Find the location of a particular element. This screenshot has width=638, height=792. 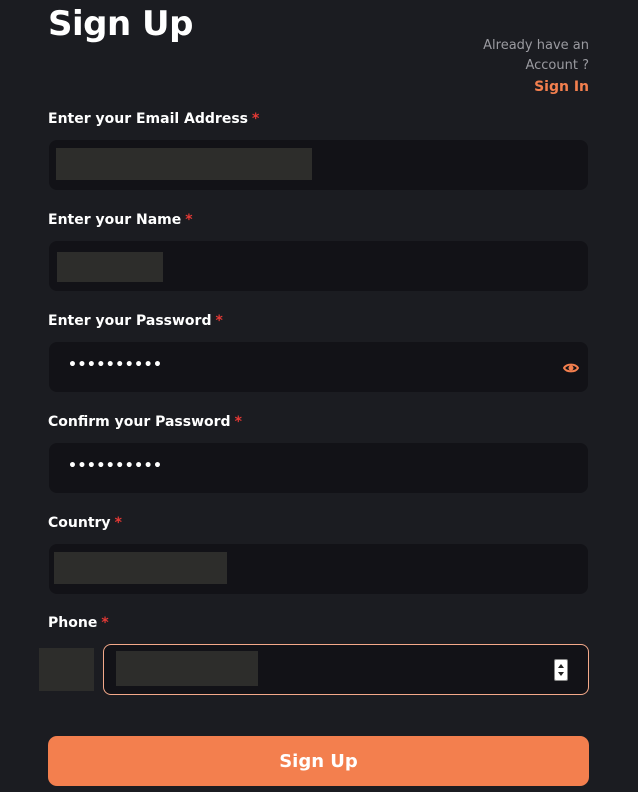

phone-label: Phone * is located at coordinates (78, 623).